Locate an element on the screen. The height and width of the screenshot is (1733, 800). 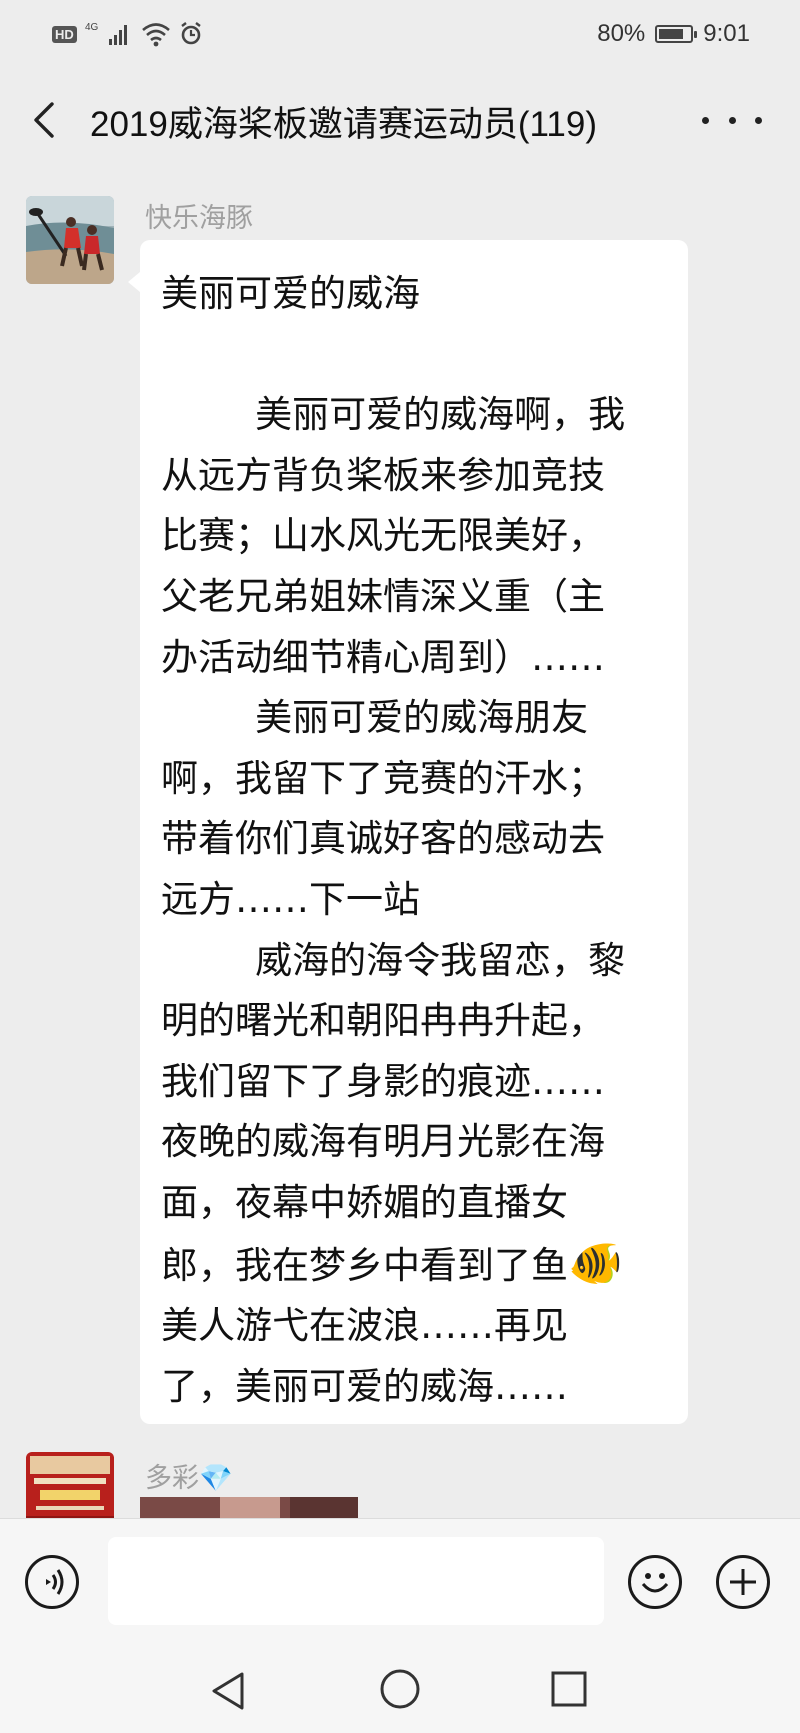
smiley-icon is located at coordinates (655, 1583).